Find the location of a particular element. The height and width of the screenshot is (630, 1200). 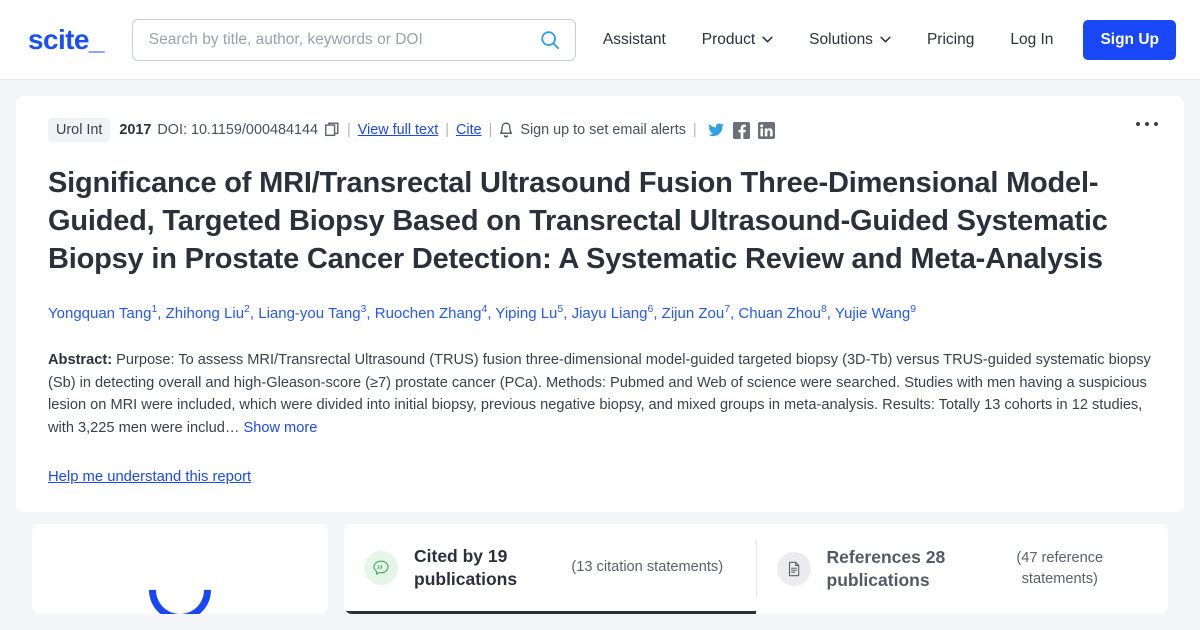

author: Ruochen Zhang4 is located at coordinates (431, 312).